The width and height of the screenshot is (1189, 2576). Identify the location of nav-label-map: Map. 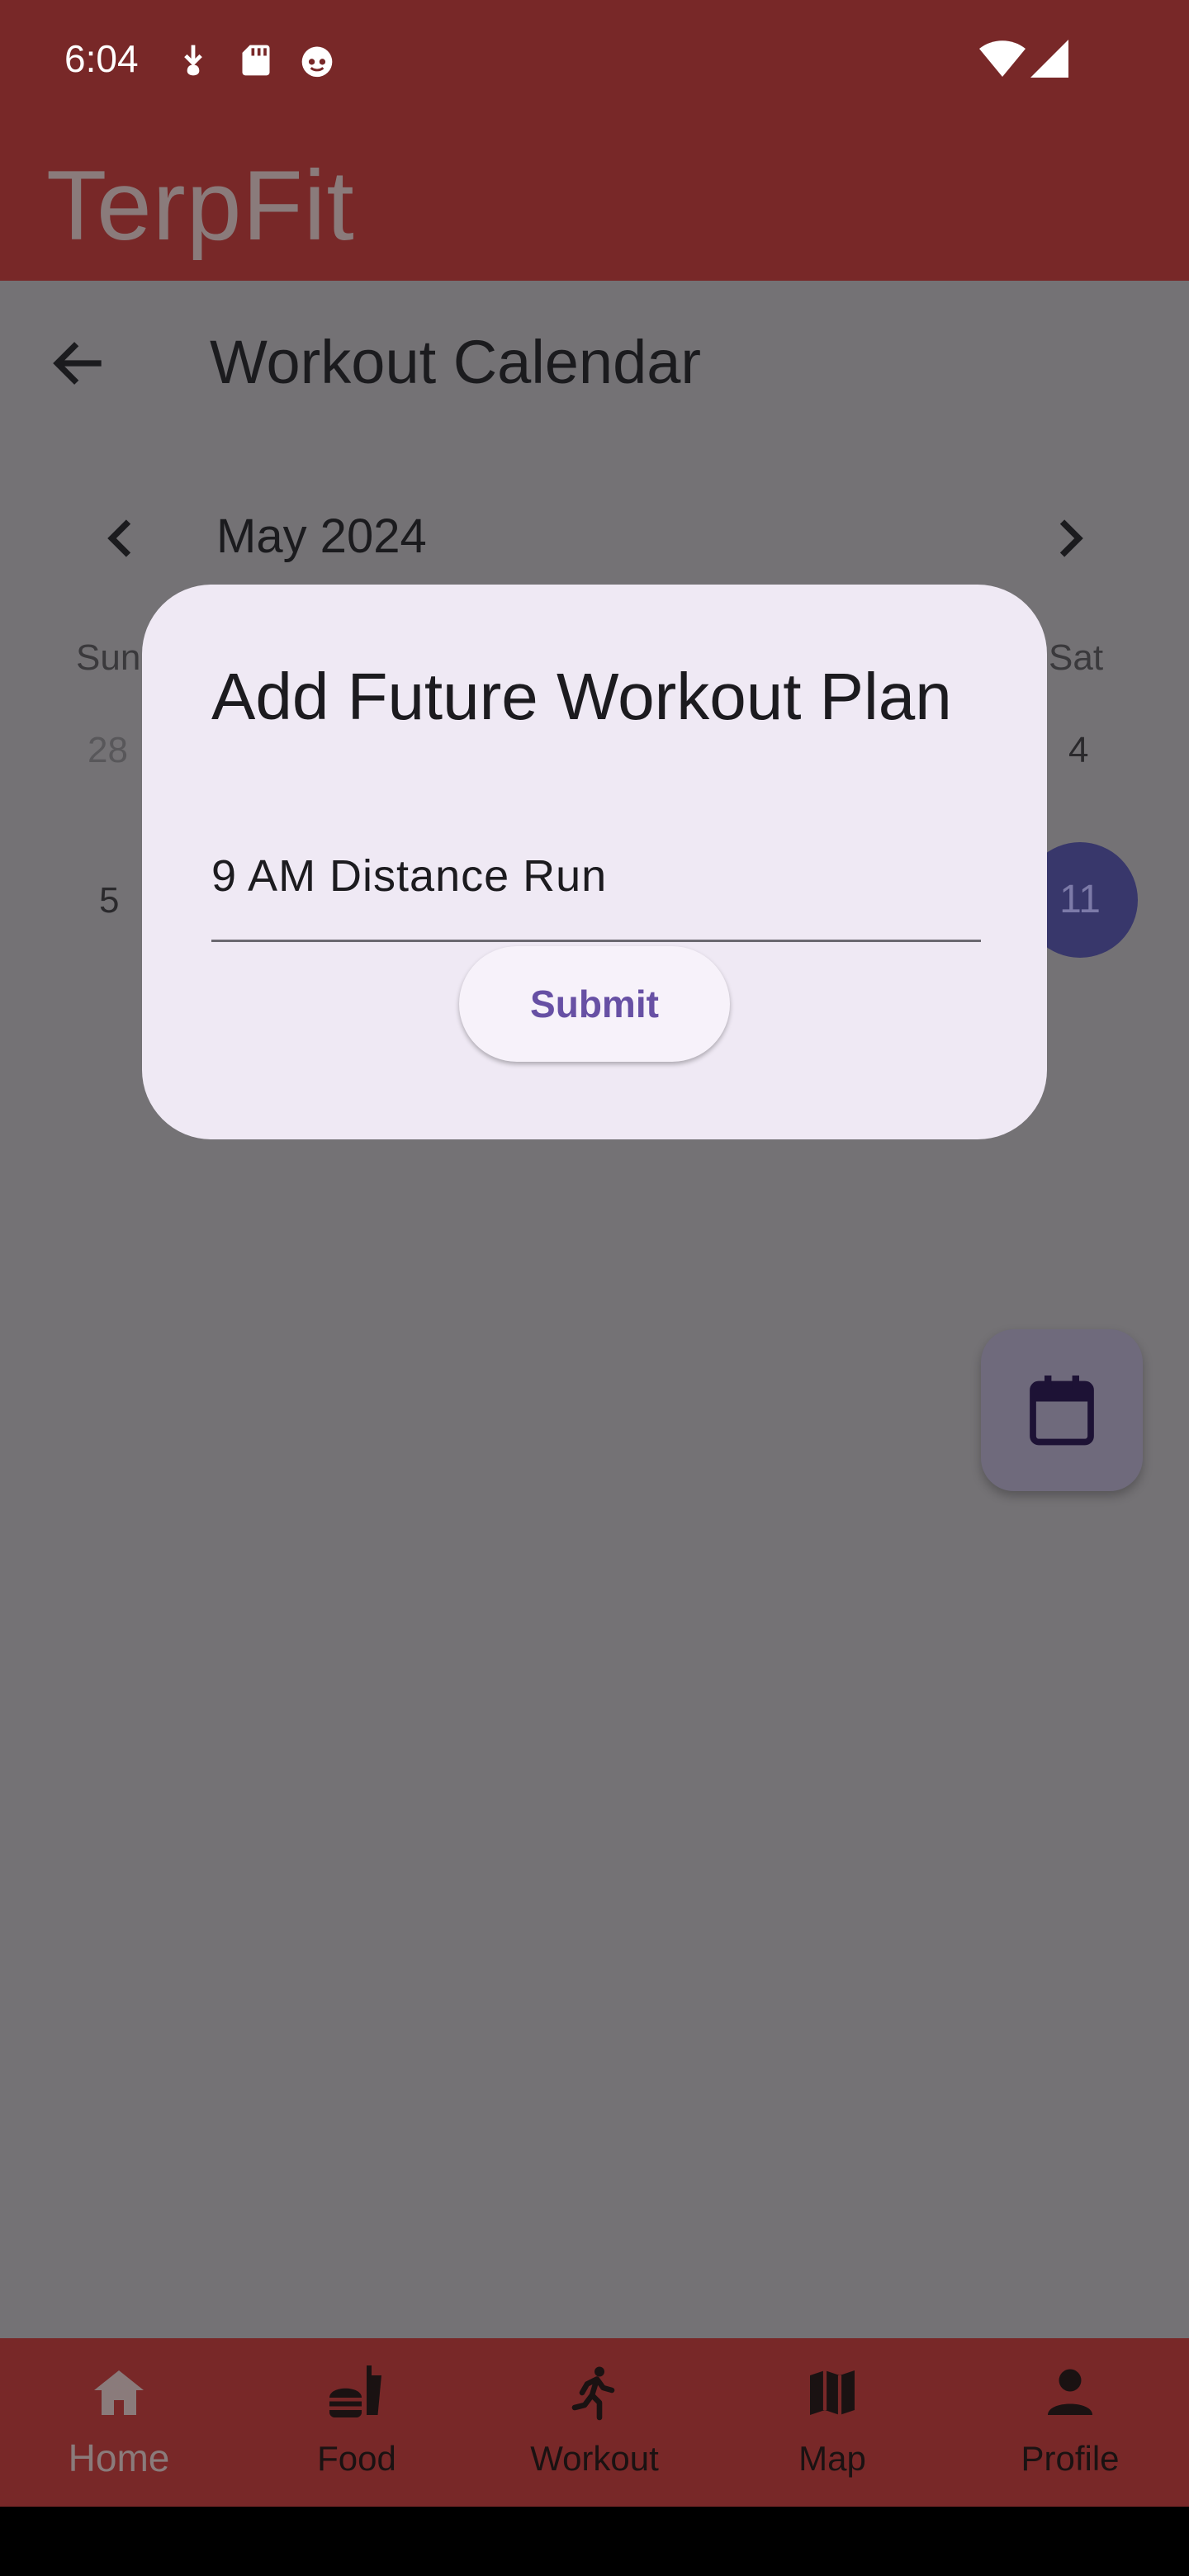
(832, 2458).